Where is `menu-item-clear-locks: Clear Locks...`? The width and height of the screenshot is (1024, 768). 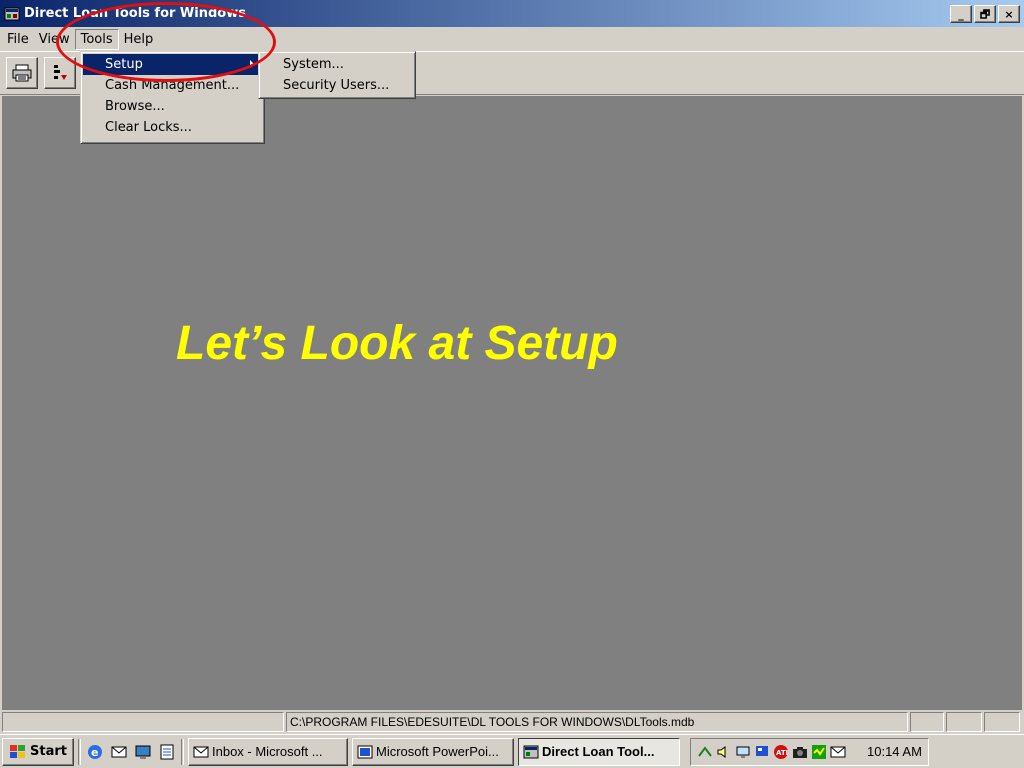
menu-item-clear-locks: Clear Locks... is located at coordinates (172, 127).